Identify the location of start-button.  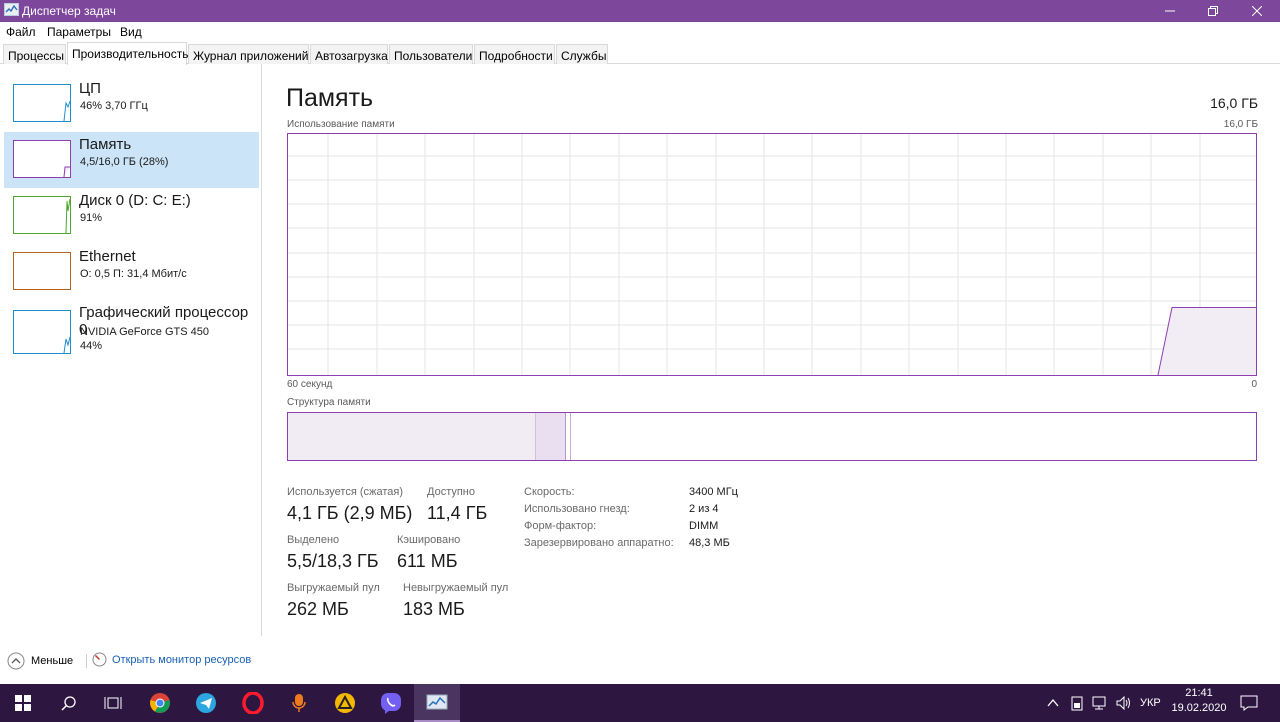
(23, 703).